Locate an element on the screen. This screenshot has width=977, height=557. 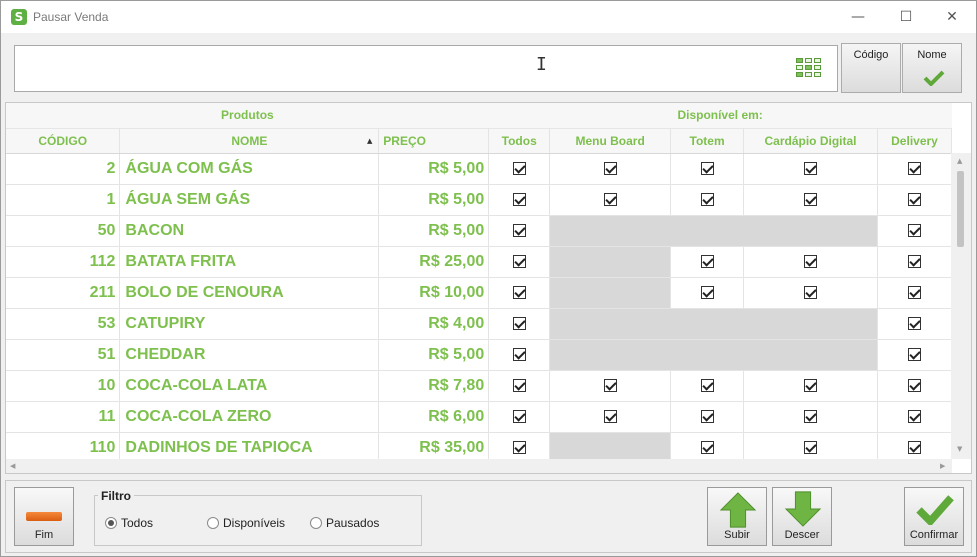
table-row: 11 COCA-COLA ZERO R$ 6,00 is located at coordinates (479, 417).